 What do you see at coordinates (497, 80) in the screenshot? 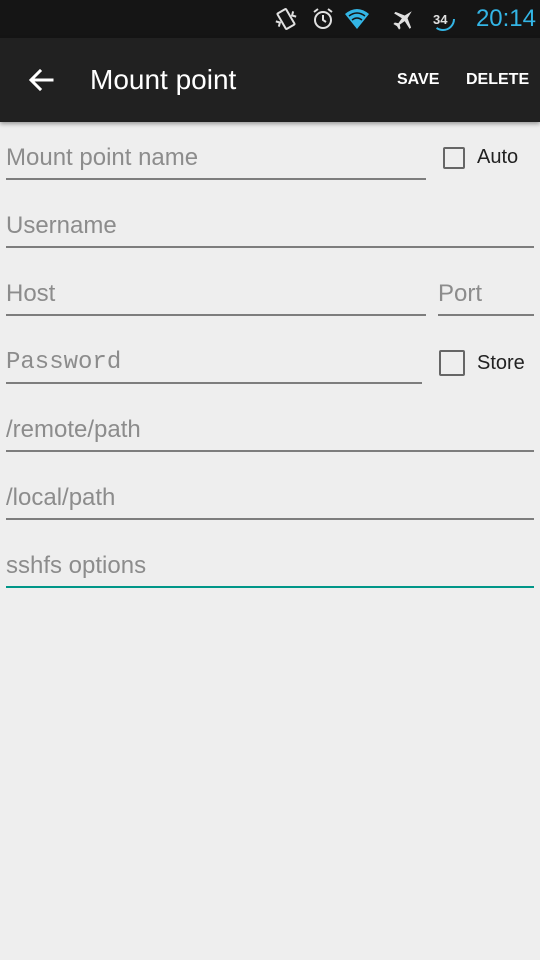
I see `delete-button: DELETE` at bounding box center [497, 80].